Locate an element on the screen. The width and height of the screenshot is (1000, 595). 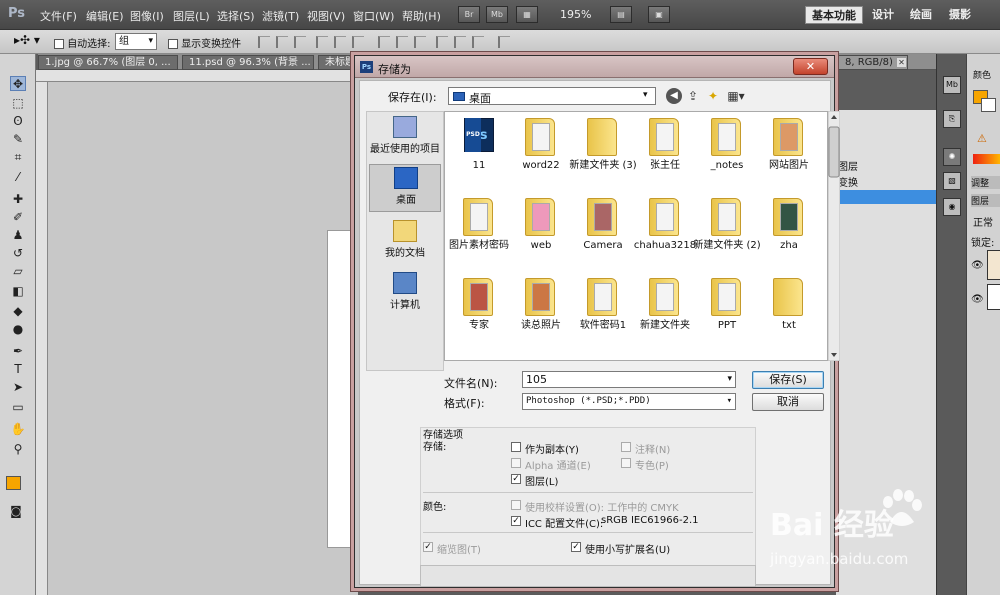
color-tab: 颜色 is located at coordinates (982, 74).